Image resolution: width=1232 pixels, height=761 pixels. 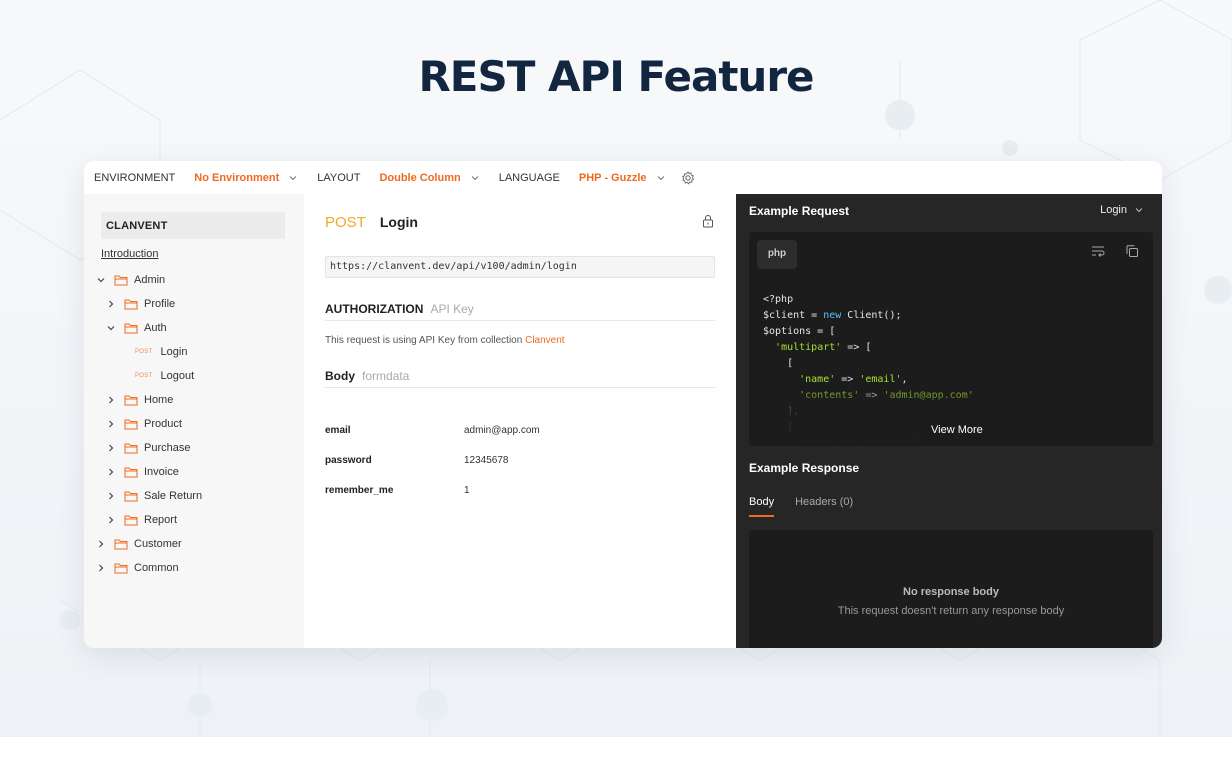 I want to click on sidebar-item-label: Admin, so click(x=150, y=280).